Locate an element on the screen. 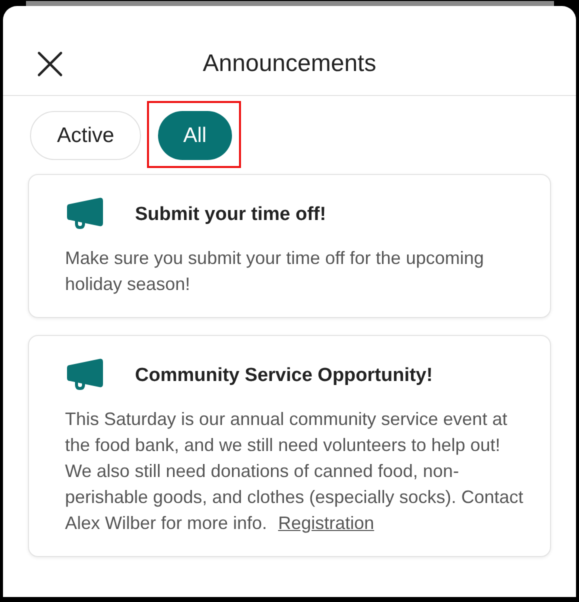 The width and height of the screenshot is (579, 602). announcement-body: Make sure you submit your time off for the upcoming holiday season! is located at coordinates (275, 271).